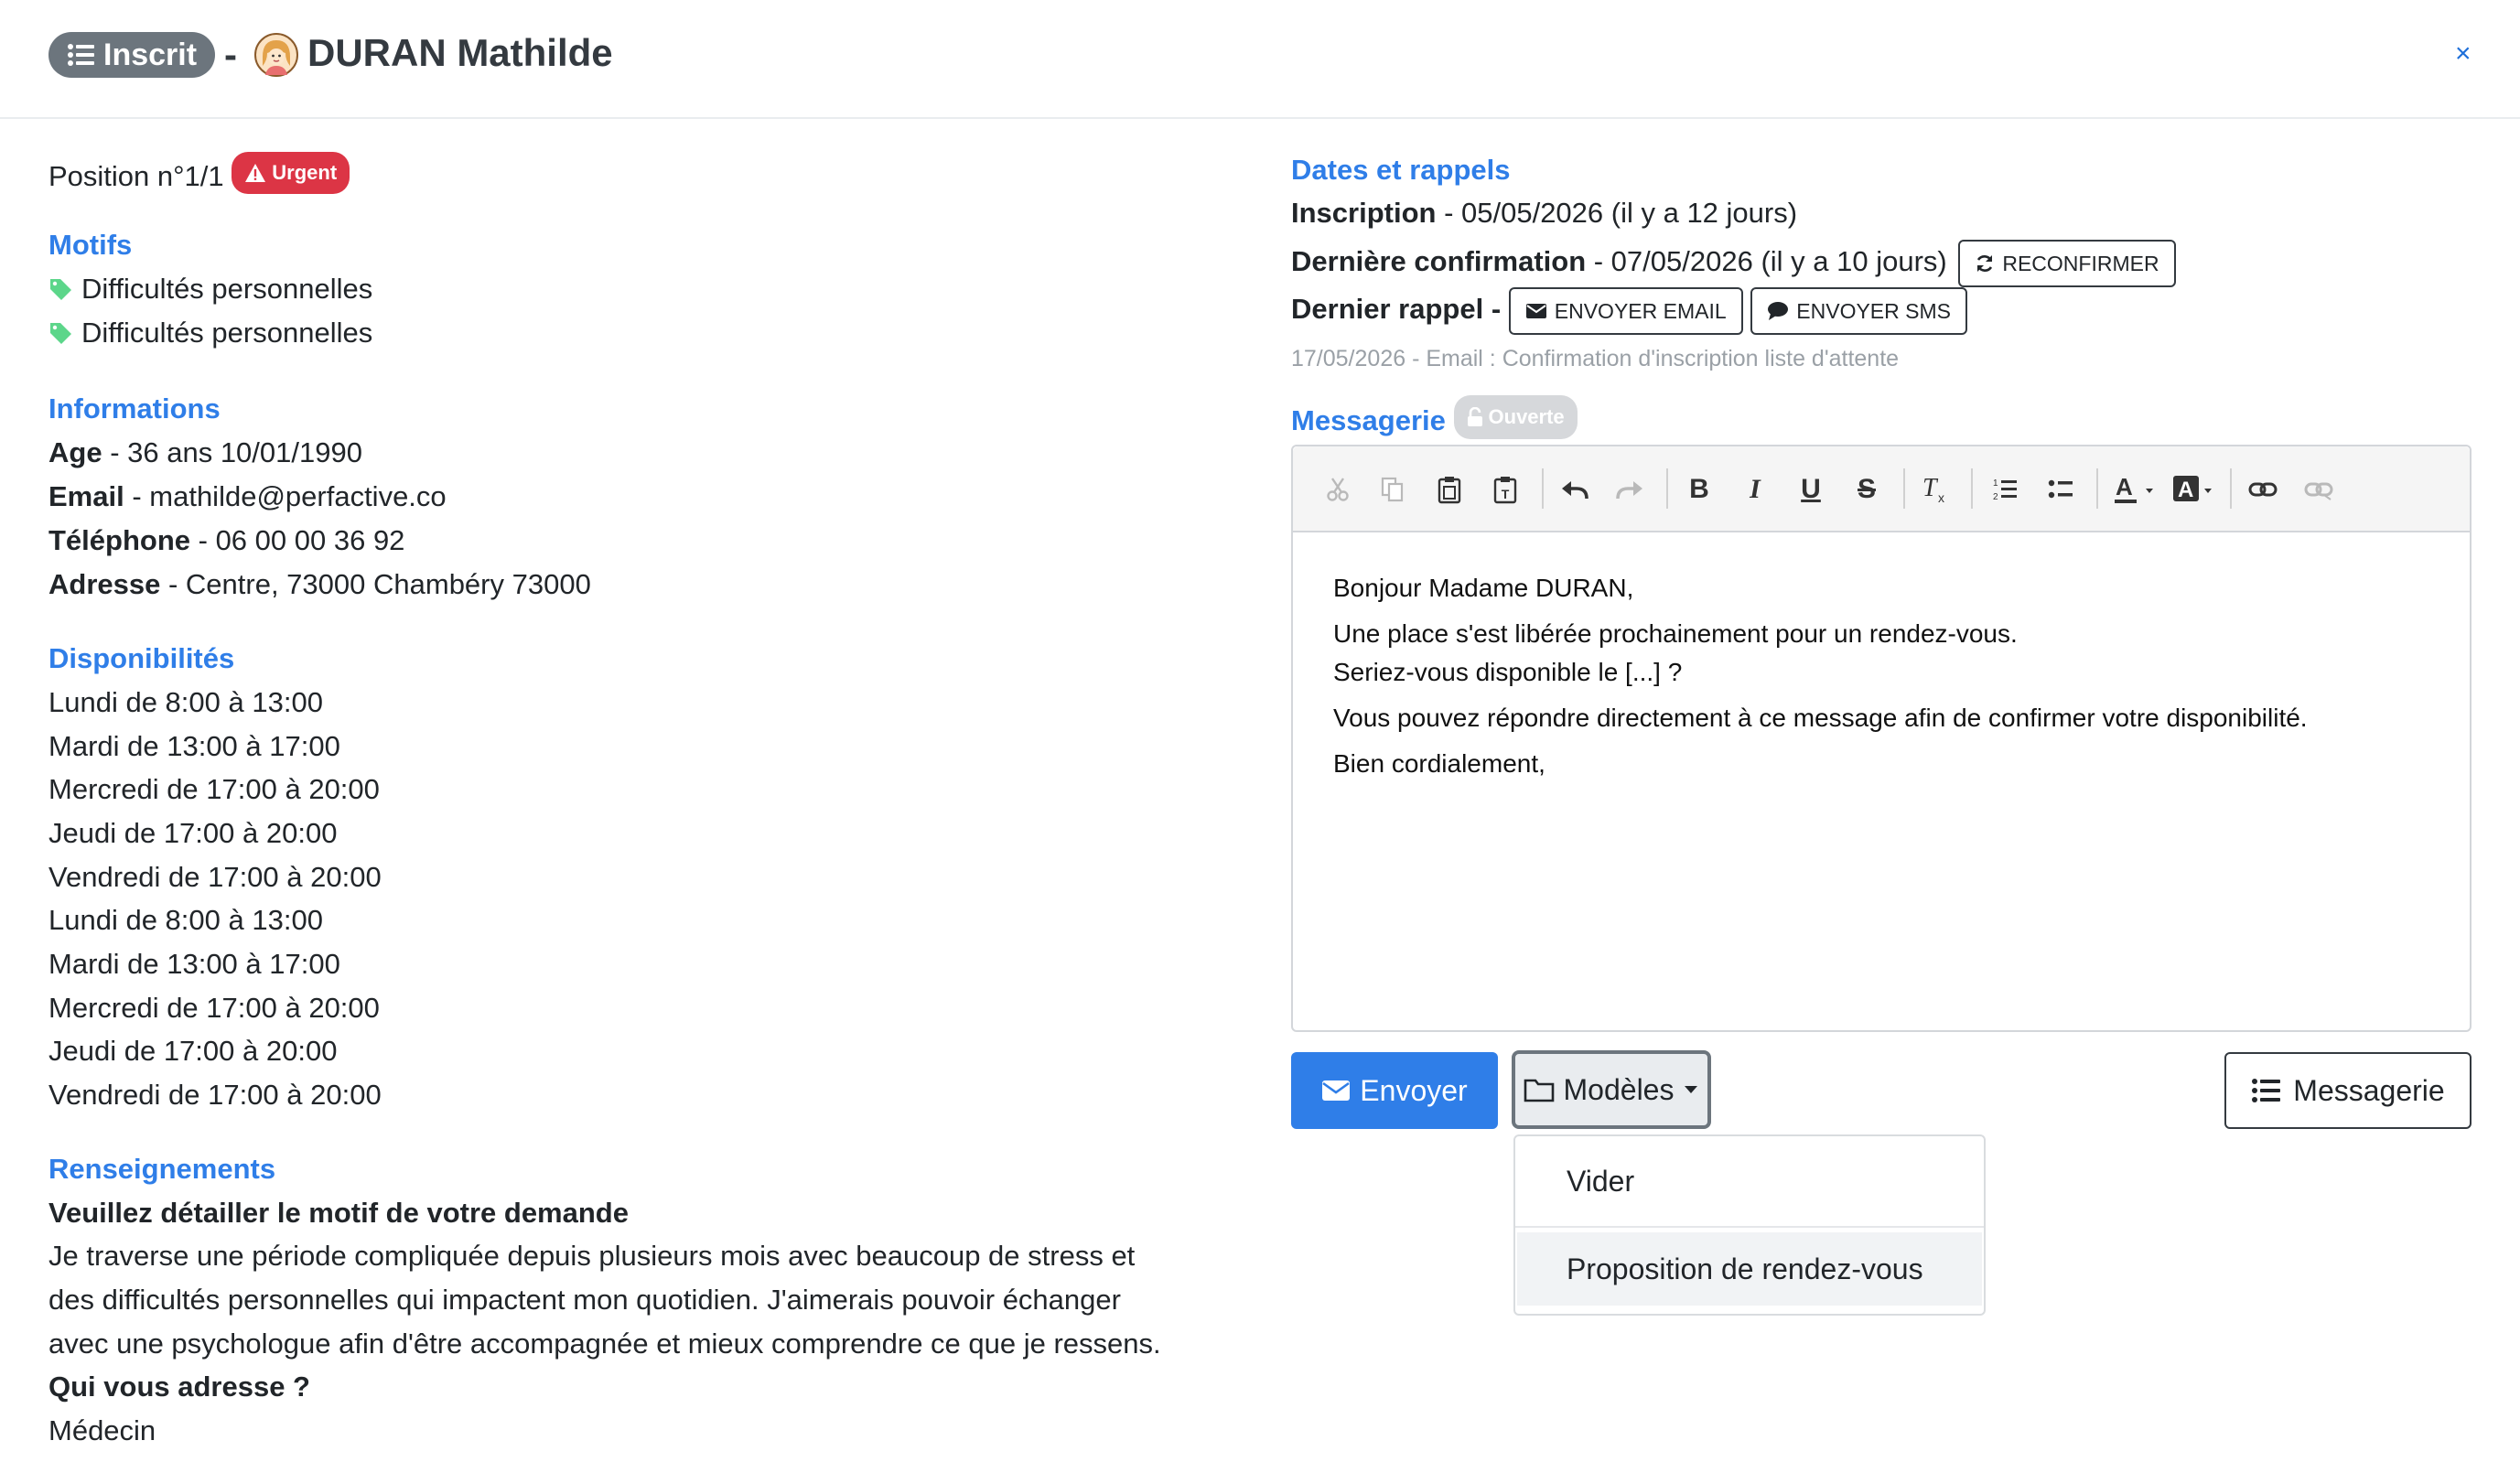 The image size is (2520, 1462). Describe the element at coordinates (210, 289) in the screenshot. I see `motif-item: Difficultés personnelles` at that location.